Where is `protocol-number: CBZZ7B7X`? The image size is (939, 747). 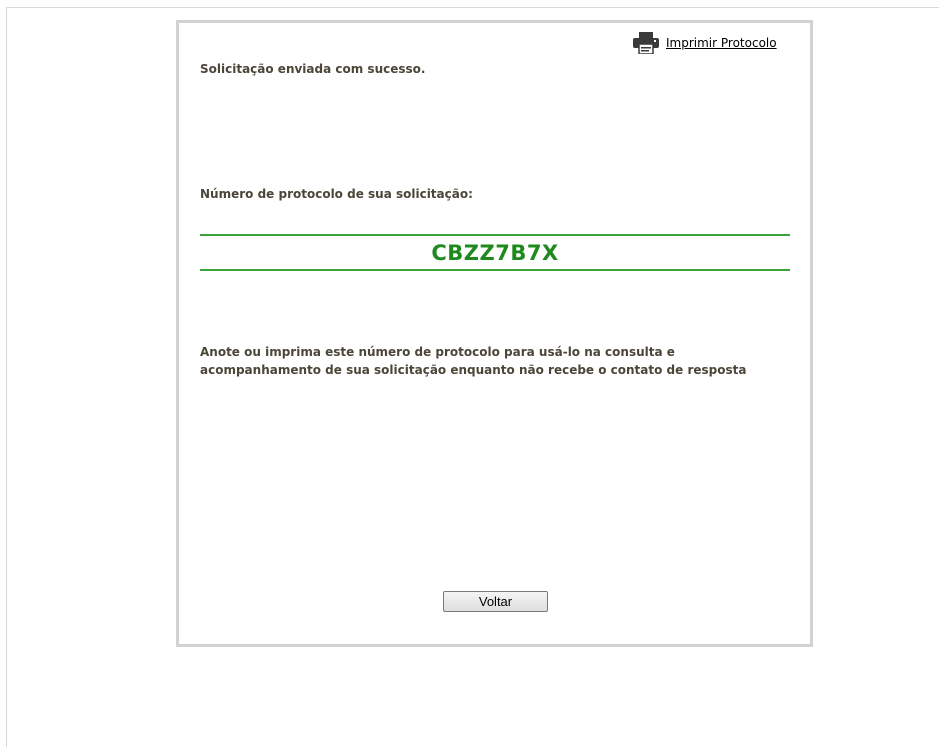 protocol-number: CBZZ7B7X is located at coordinates (495, 252).